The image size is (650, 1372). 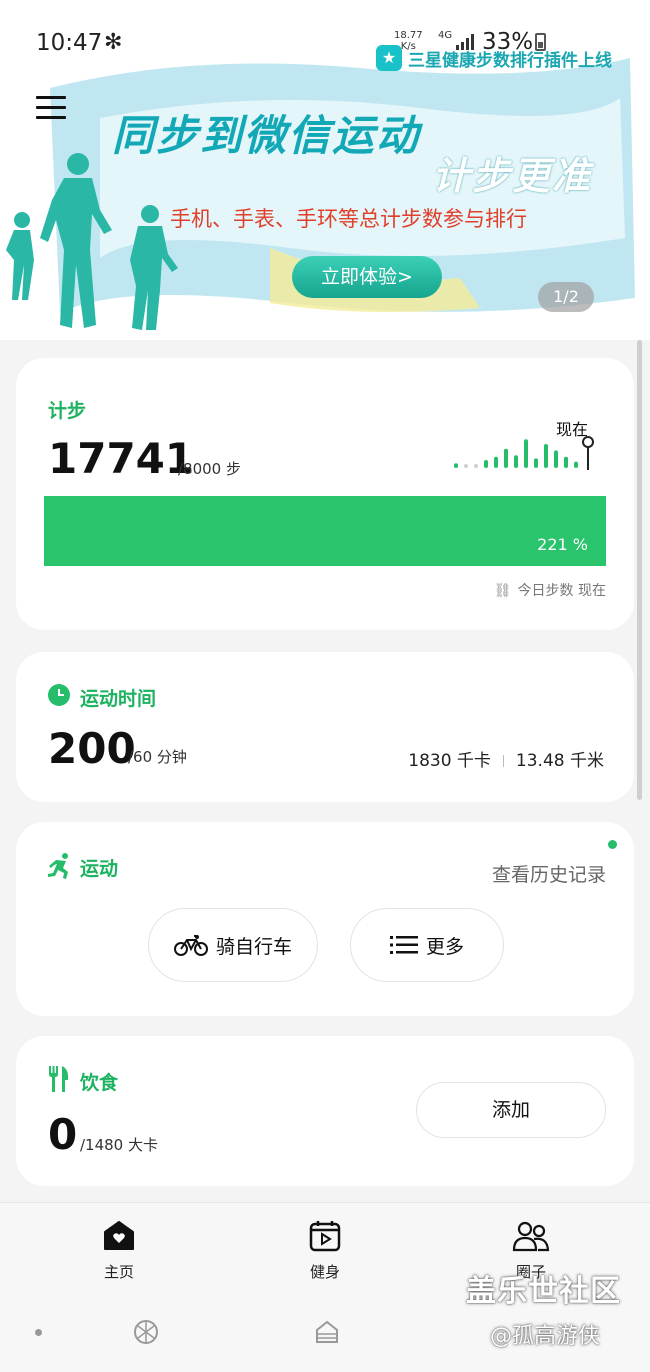 I want to click on cycling-button: 骑自行车, so click(x=233, y=945).